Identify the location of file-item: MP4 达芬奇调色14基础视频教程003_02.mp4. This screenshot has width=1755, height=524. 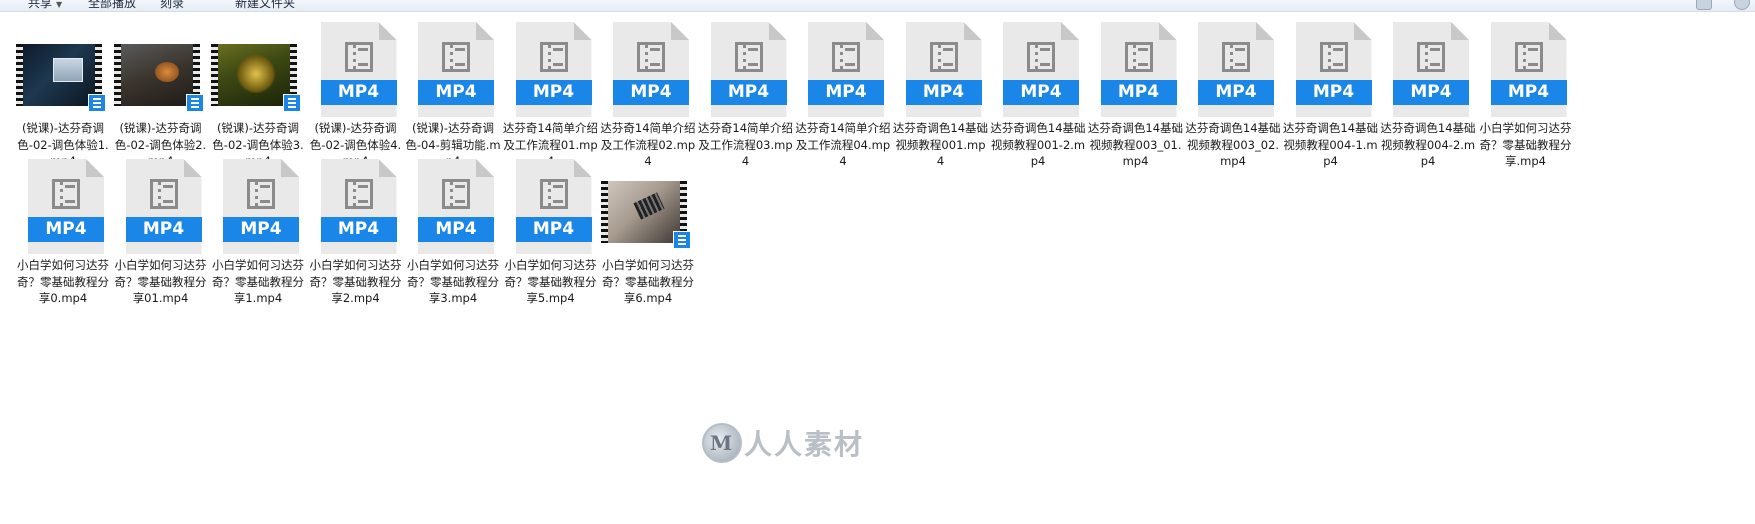
(1233, 90).